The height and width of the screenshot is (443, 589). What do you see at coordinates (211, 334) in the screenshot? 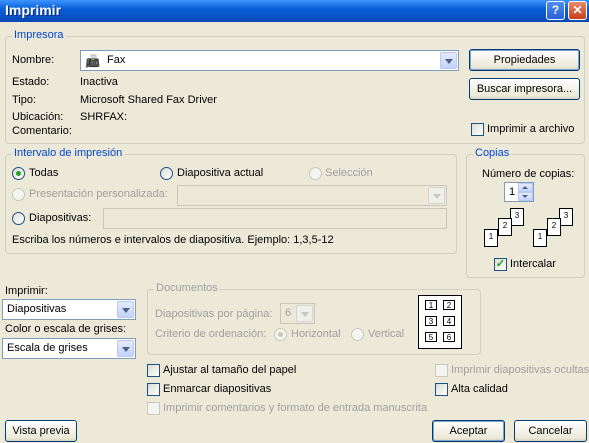
I see `criterio-label: Criterio de ordenación:` at bounding box center [211, 334].